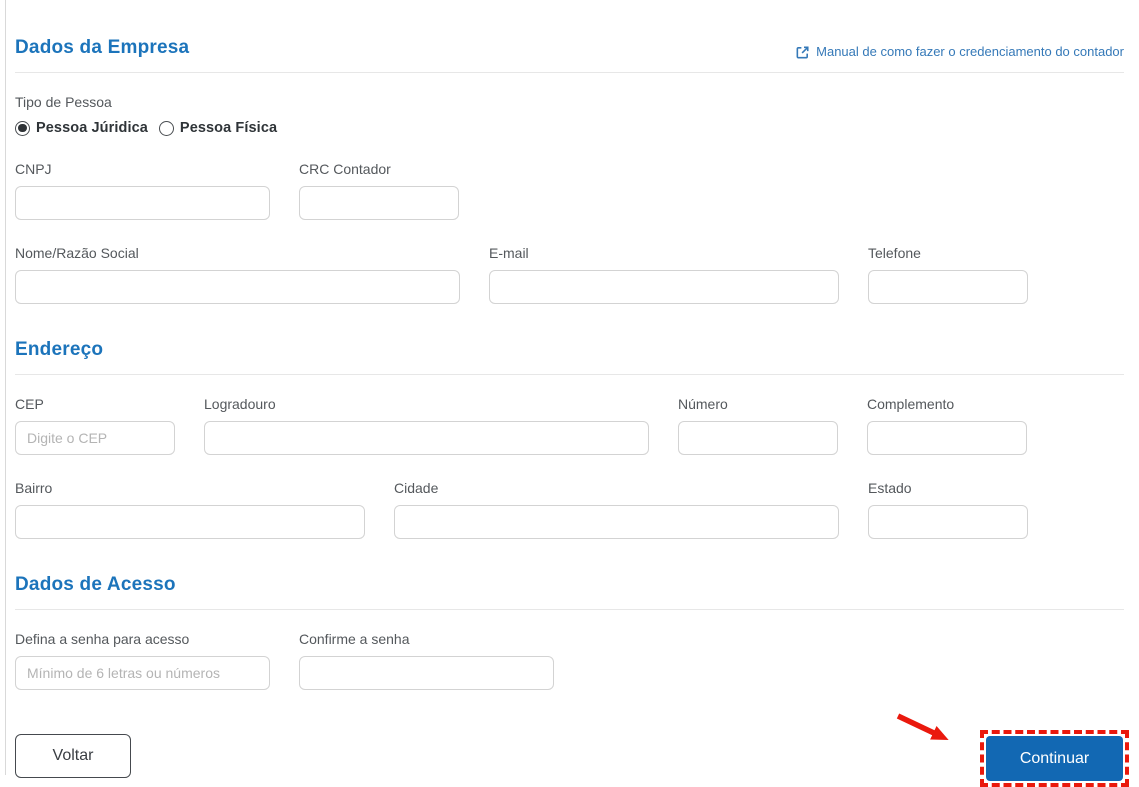  Describe the element at coordinates (379, 203) in the screenshot. I see `crc-contador-input` at that location.